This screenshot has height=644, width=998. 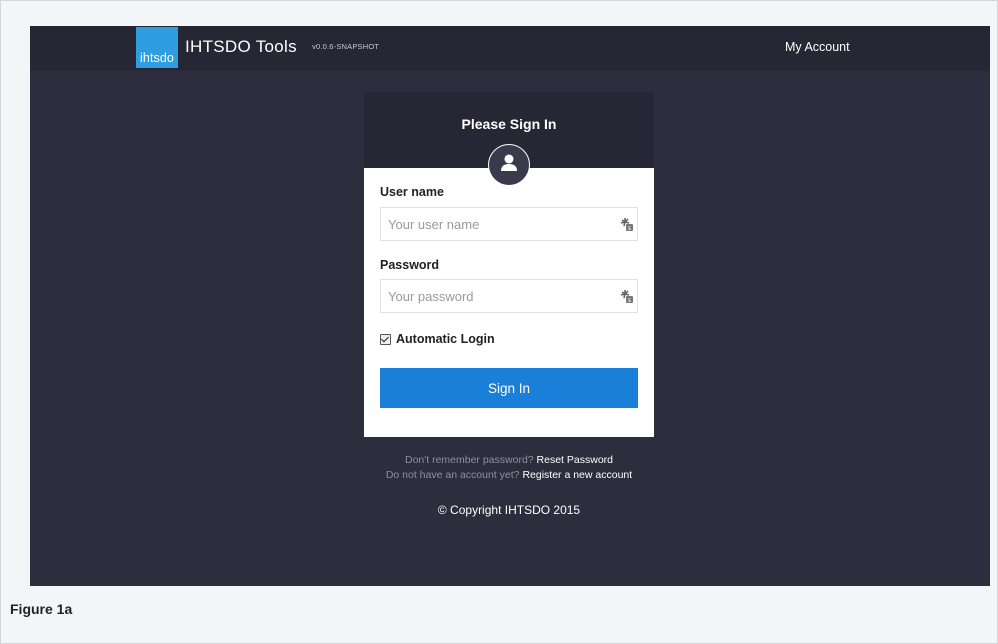 What do you see at coordinates (385, 339) in the screenshot?
I see `checkbox-checked-icon` at bounding box center [385, 339].